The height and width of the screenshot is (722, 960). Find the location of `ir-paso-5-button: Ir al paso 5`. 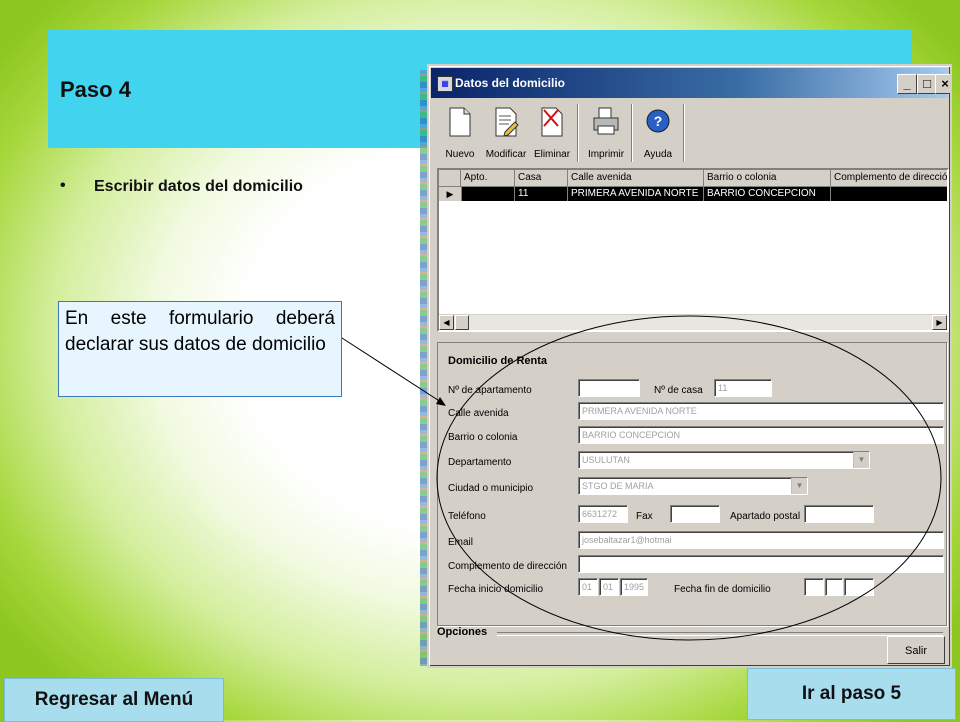

ir-paso-5-button: Ir al paso 5 is located at coordinates (851, 694).